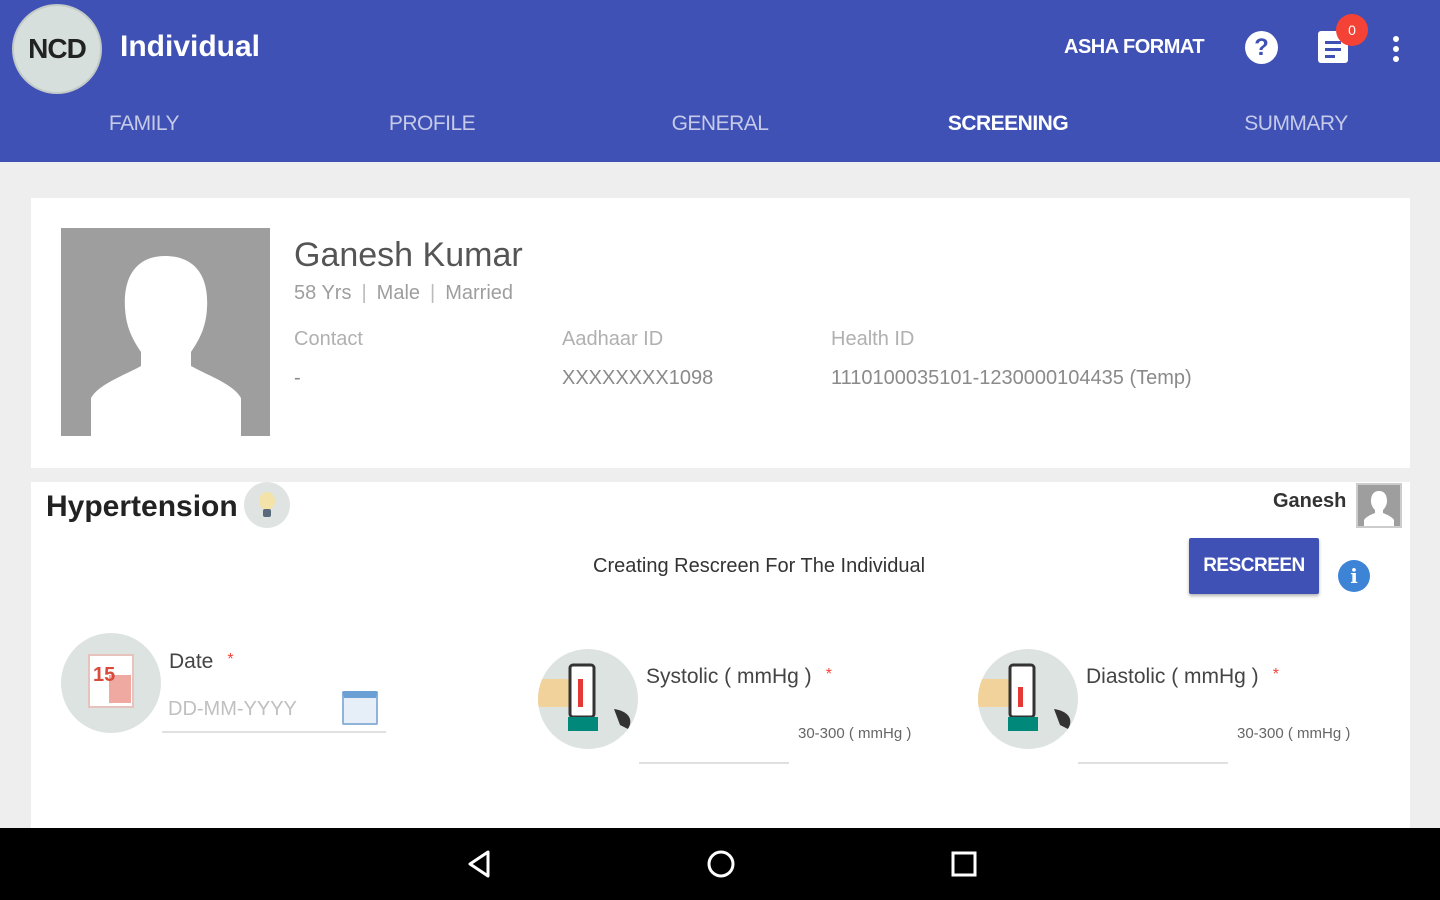 The image size is (1440, 900). I want to click on info-icon: i, so click(1354, 576).